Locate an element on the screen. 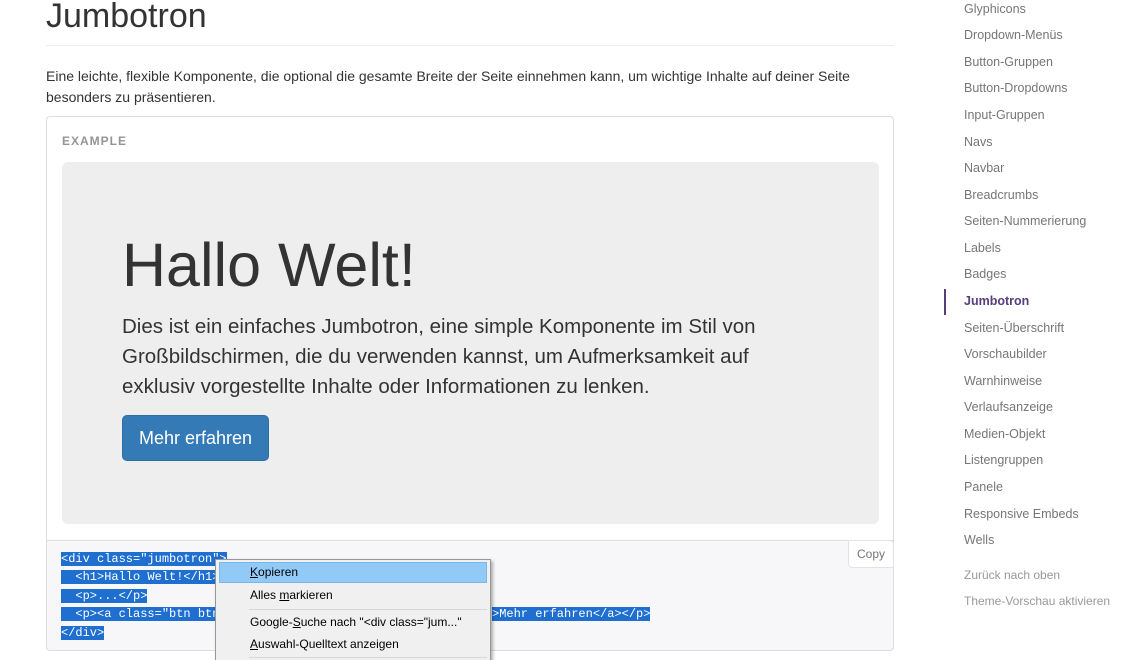  accesskey: K is located at coordinates (254, 572).